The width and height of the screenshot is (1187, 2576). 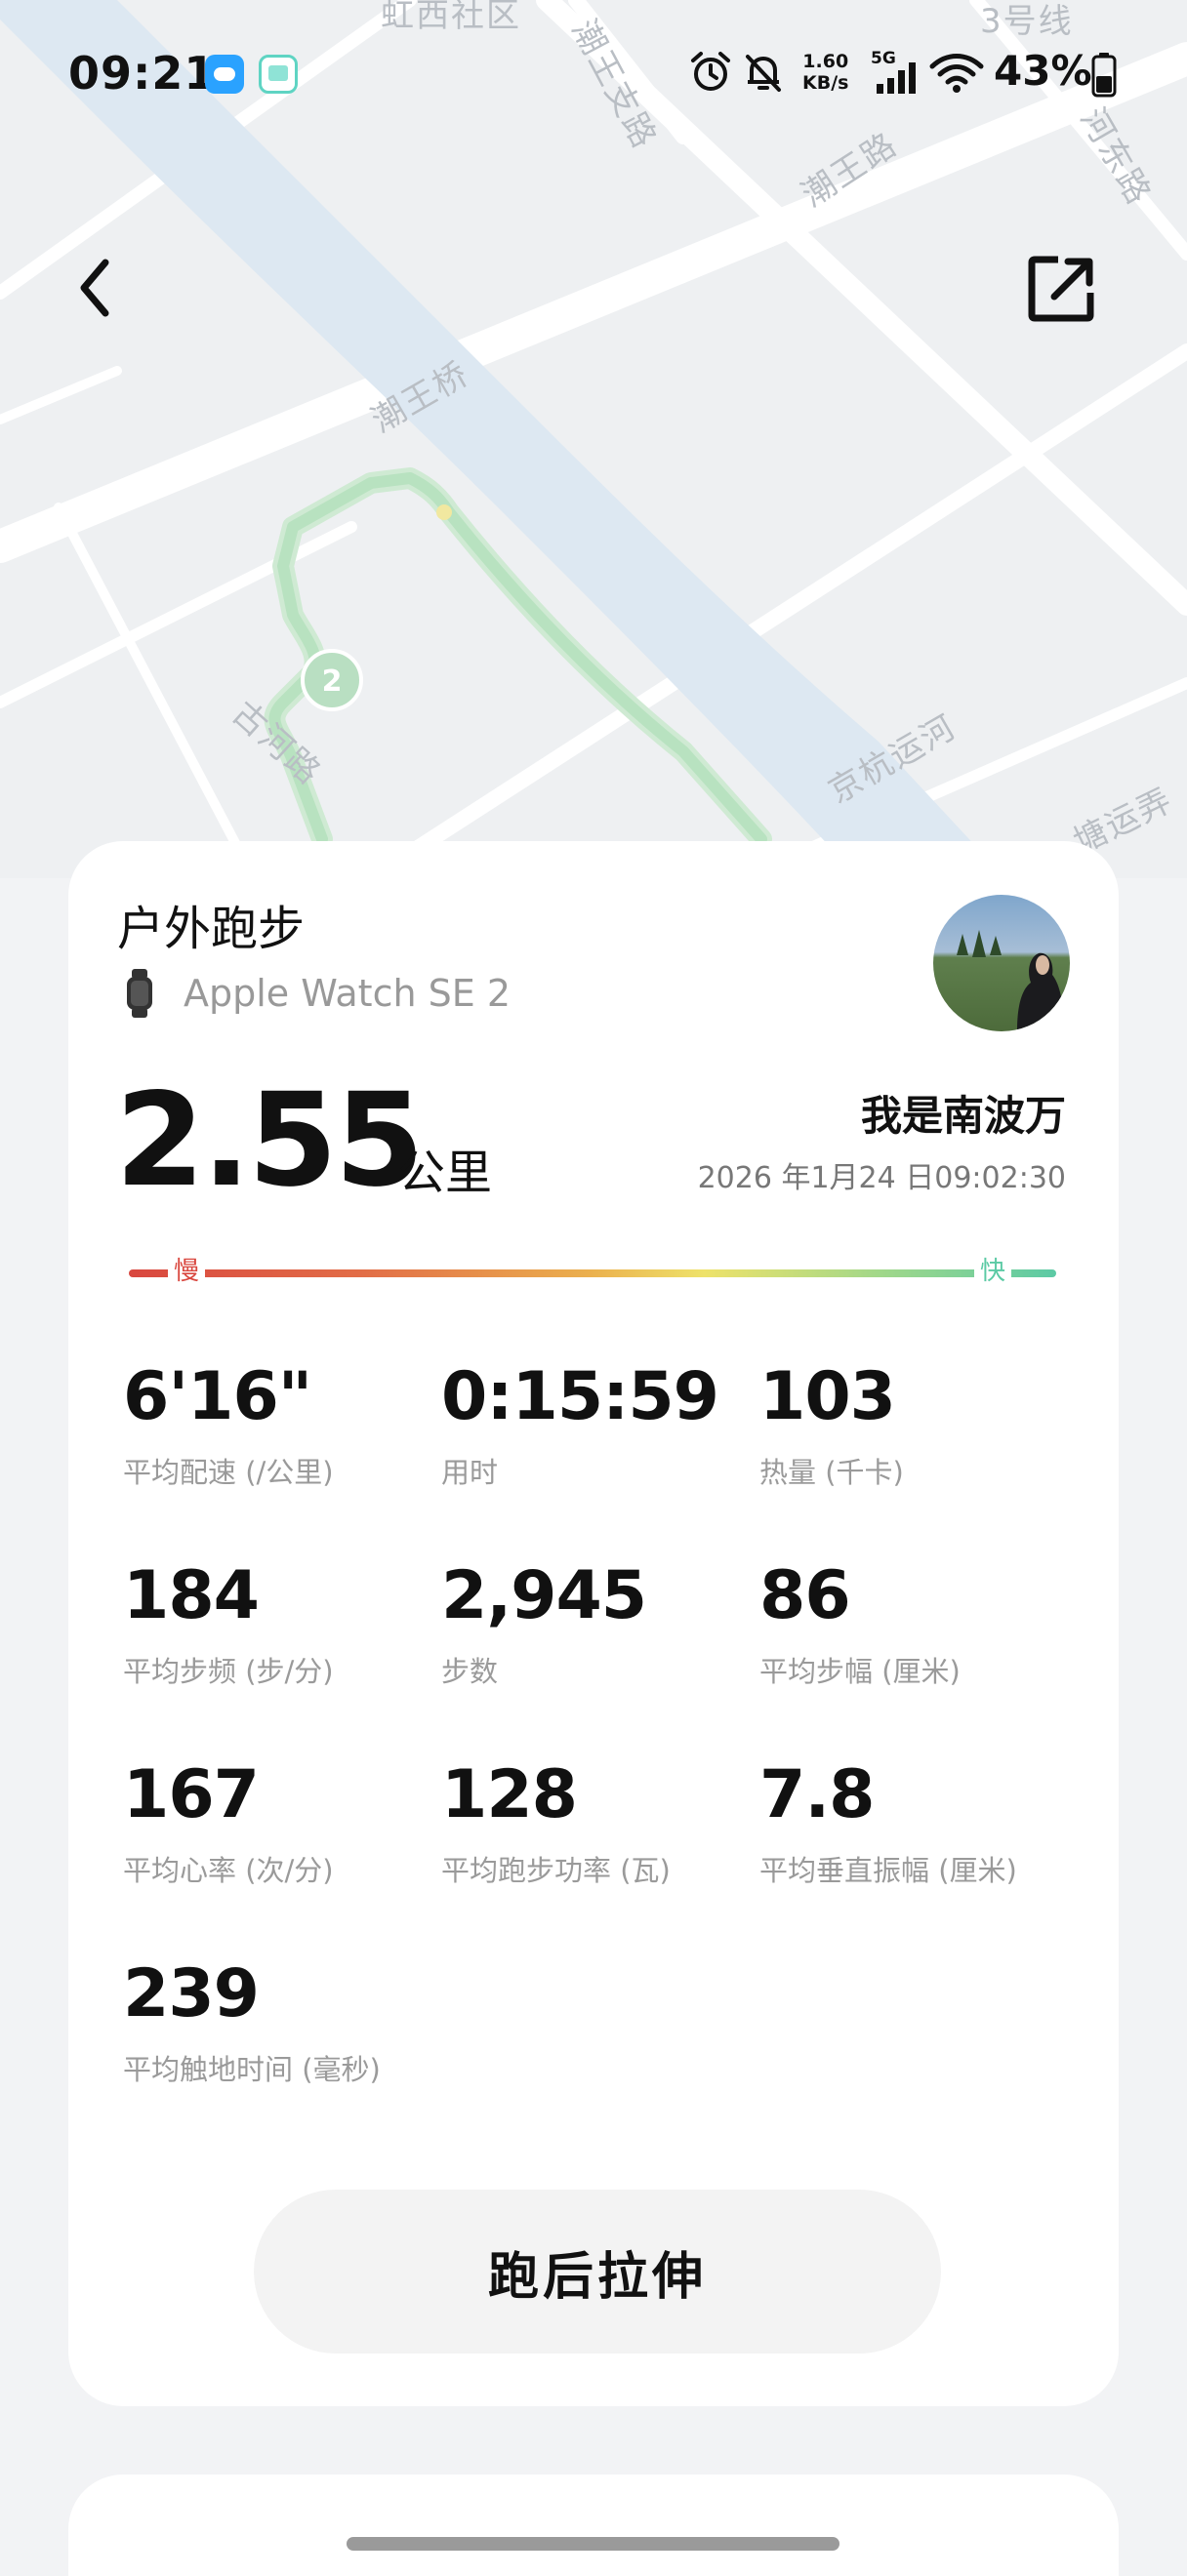 I want to click on avatar-photo, so click(x=1010, y=980).